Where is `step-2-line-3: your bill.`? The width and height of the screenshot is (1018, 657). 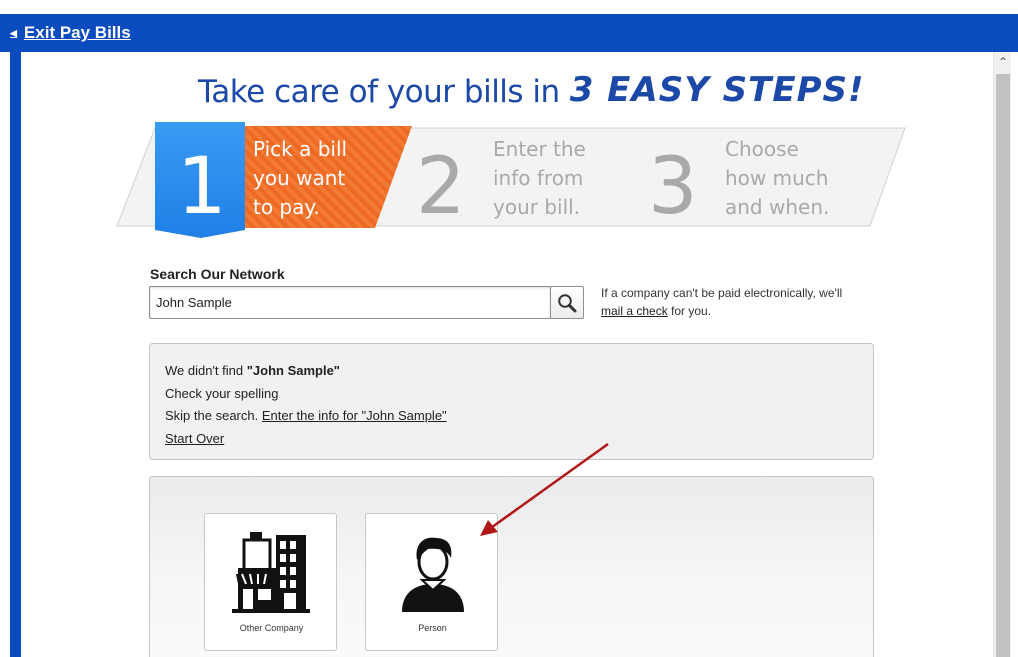 step-2-line-3: your bill. is located at coordinates (537, 207).